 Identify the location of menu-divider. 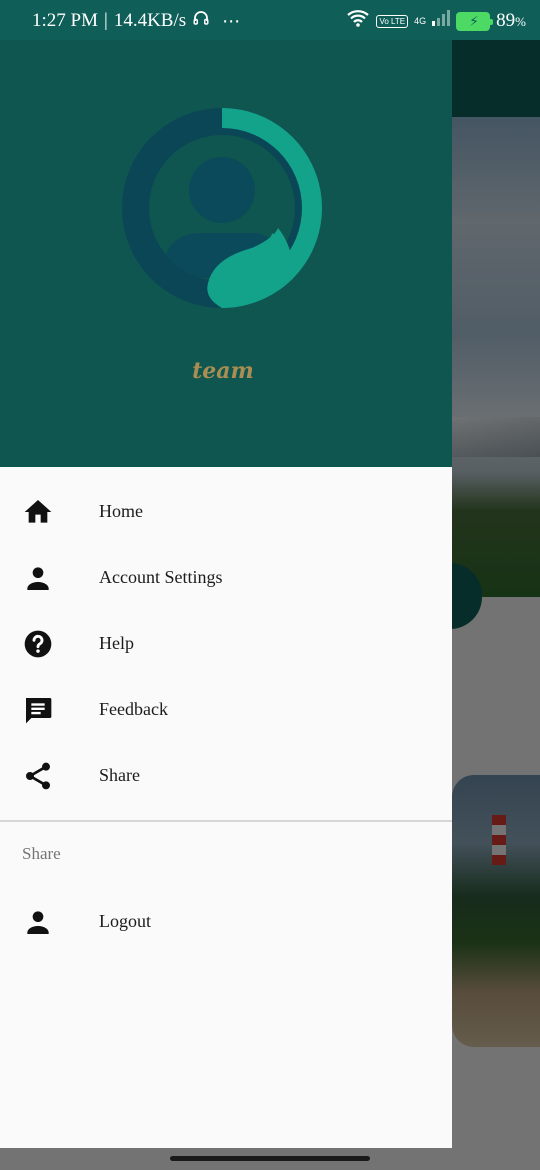
(226, 821).